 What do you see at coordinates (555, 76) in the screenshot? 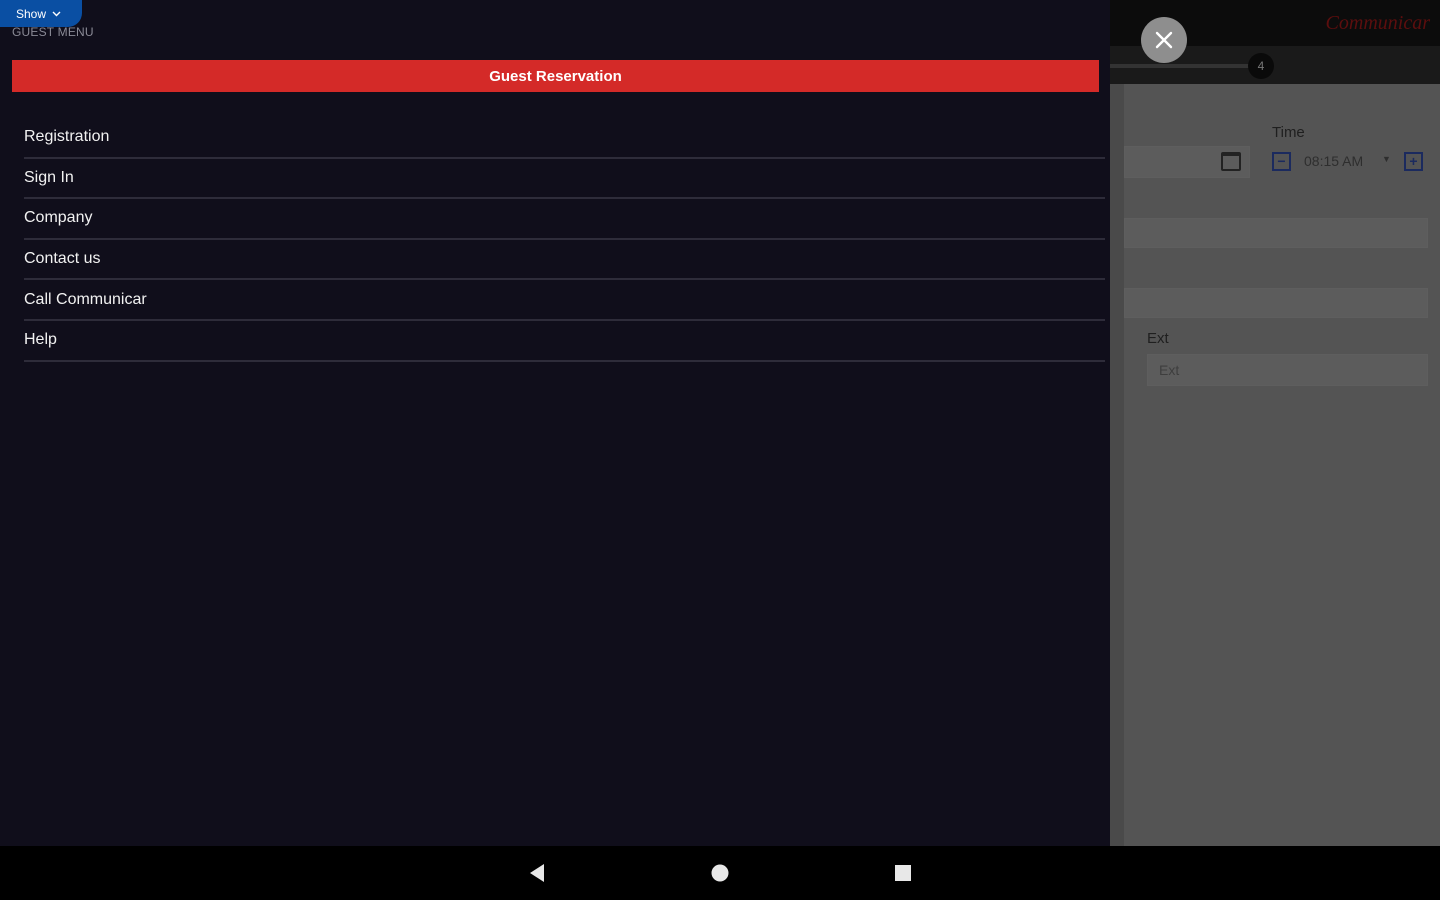
I see `guest-reservation-button: Guest Reservation` at bounding box center [555, 76].